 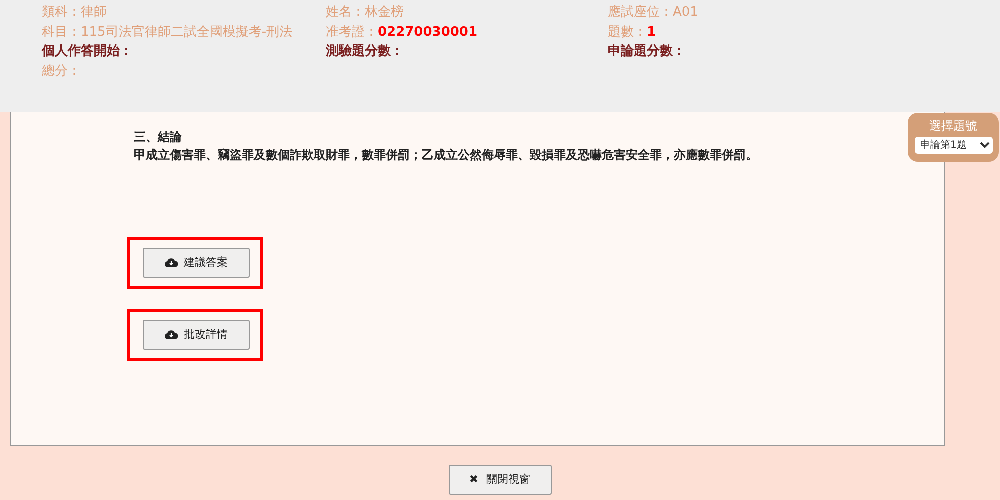 I want to click on info-field: 准考證：02270030001, so click(x=467, y=33).